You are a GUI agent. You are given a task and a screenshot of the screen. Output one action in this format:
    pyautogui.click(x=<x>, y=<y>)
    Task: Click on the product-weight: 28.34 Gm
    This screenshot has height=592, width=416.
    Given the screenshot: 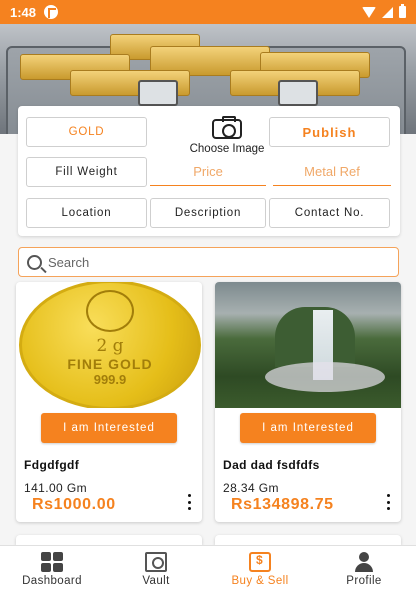 What is the action you would take?
    pyautogui.click(x=251, y=488)
    